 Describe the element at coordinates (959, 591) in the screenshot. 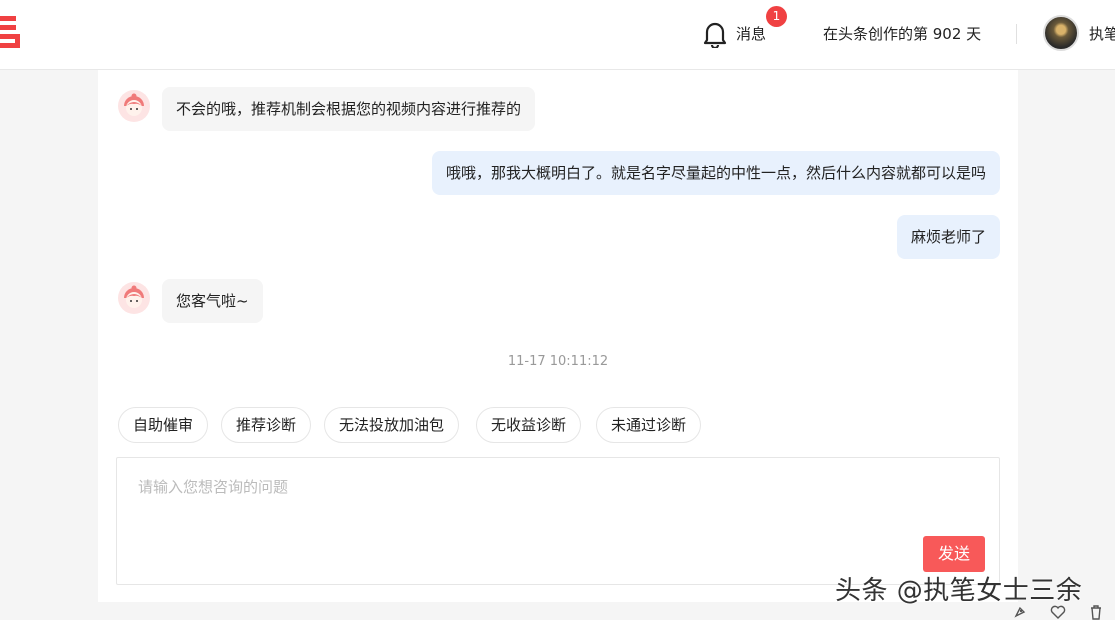

I see `watermark: 头条 @执笔女士三余` at that location.